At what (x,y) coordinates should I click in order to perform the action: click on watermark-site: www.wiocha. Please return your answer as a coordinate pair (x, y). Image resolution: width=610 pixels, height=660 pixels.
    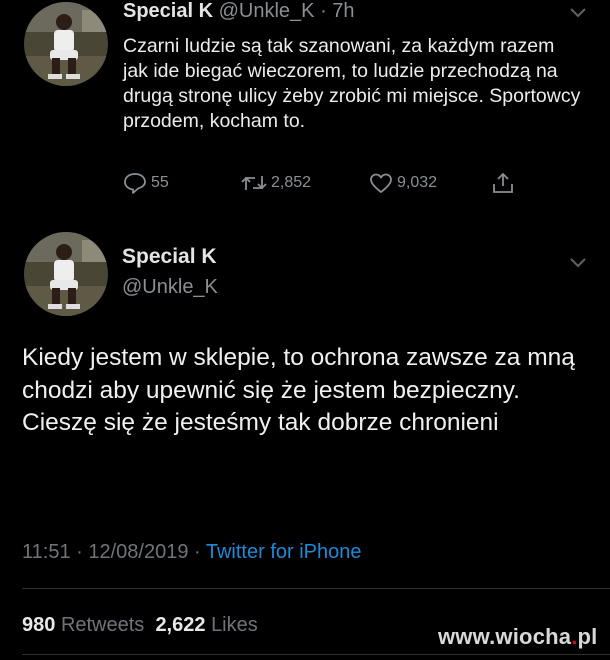
    Looking at the image, I should click on (505, 636).